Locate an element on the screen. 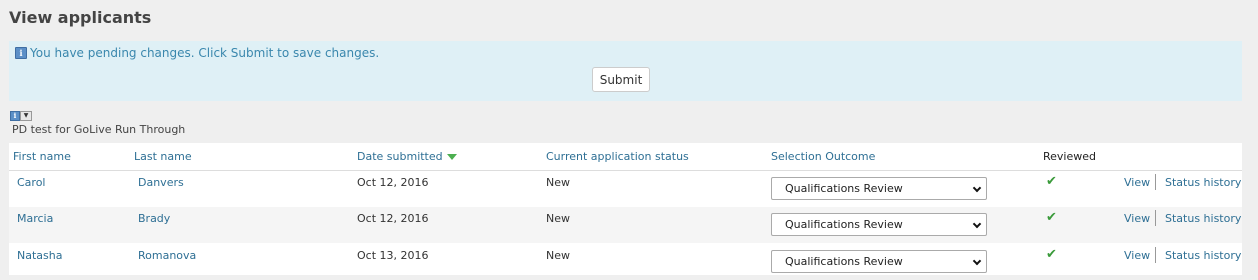  column-header-status: Current application status is located at coordinates (617, 156).